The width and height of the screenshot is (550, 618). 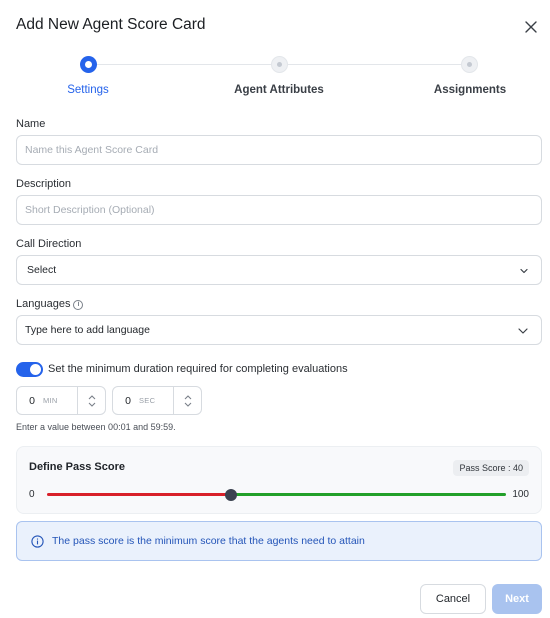 What do you see at coordinates (88, 90) in the screenshot?
I see `step-label-settings: Settings` at bounding box center [88, 90].